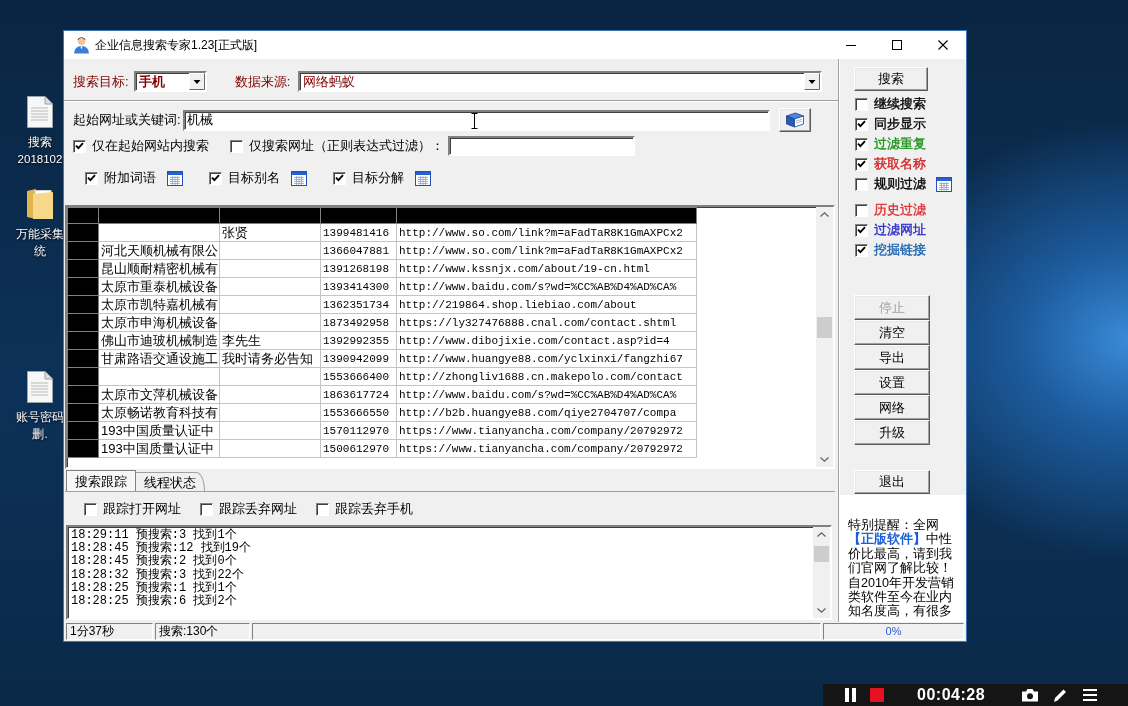 Image resolution: width=1128 pixels, height=706 pixels. I want to click on file-name-label: 万能采集 统, so click(40, 243).